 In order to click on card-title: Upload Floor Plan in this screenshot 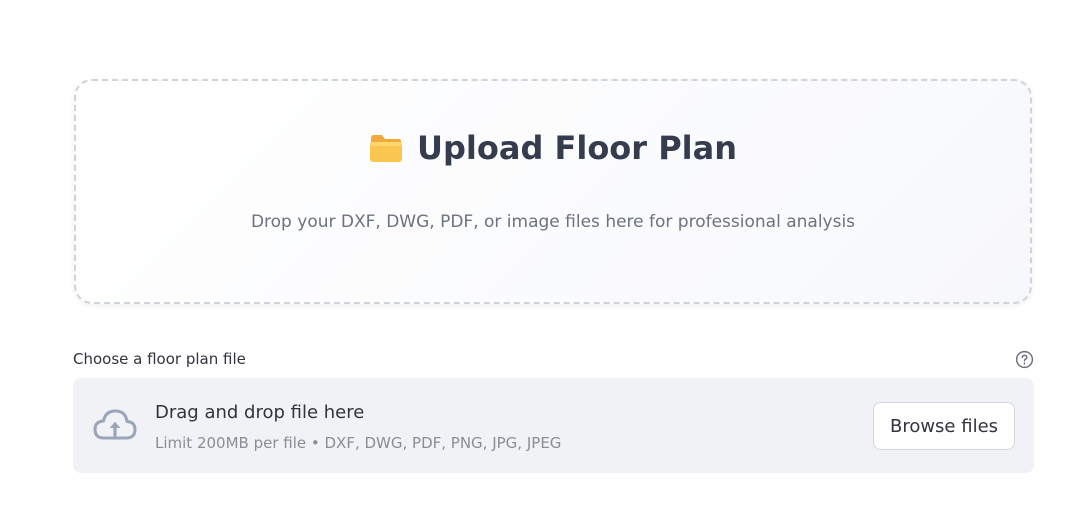, I will do `click(553, 148)`.